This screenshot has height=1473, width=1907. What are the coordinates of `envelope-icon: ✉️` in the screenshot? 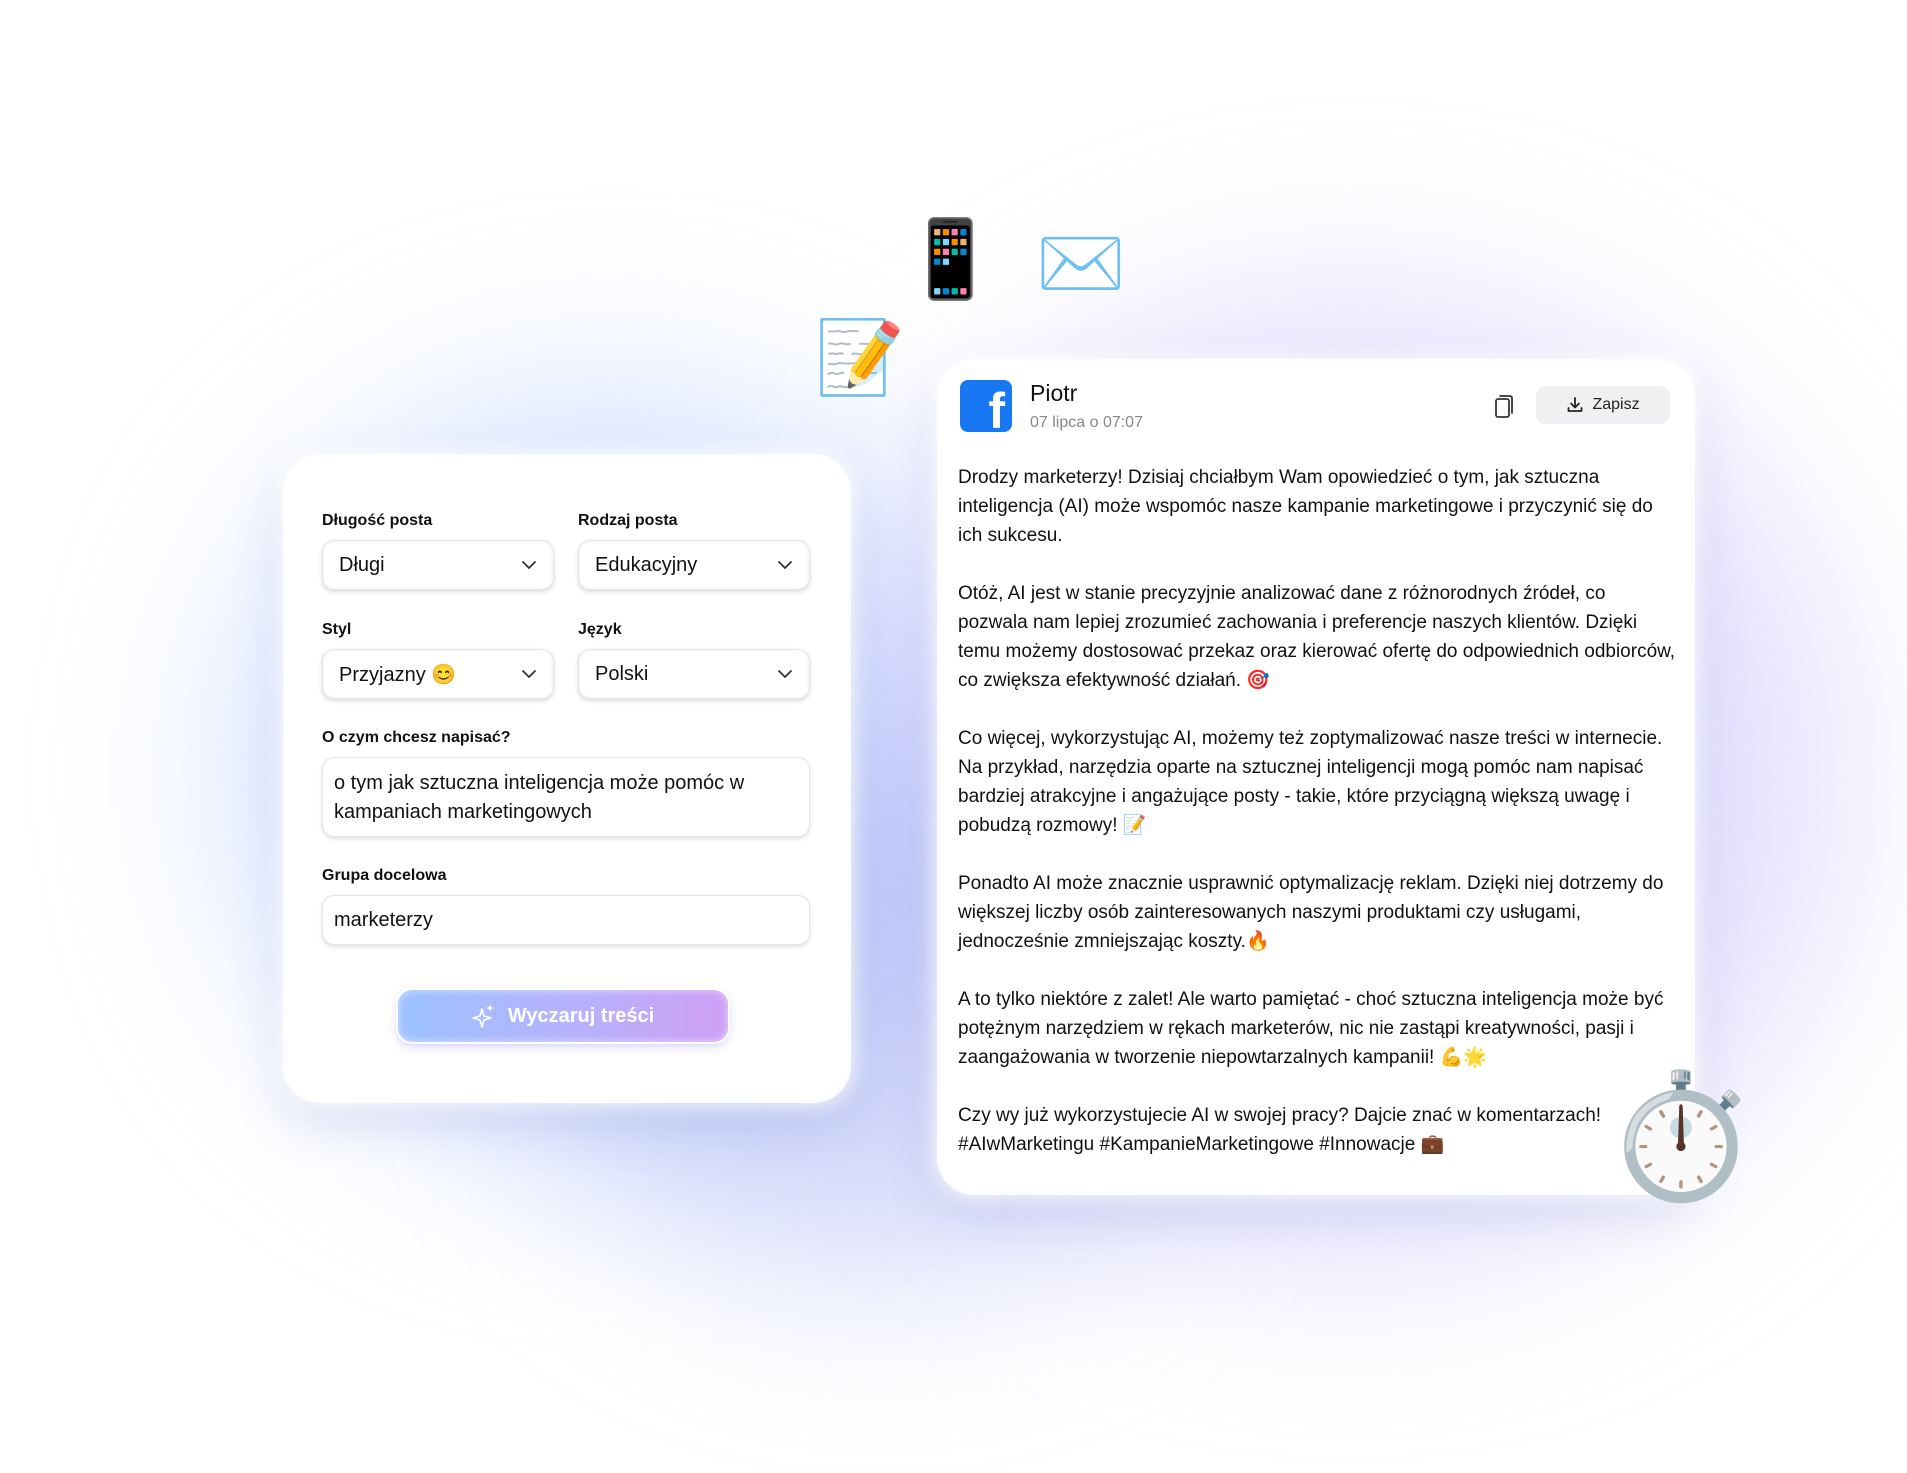 It's located at (1081, 264).